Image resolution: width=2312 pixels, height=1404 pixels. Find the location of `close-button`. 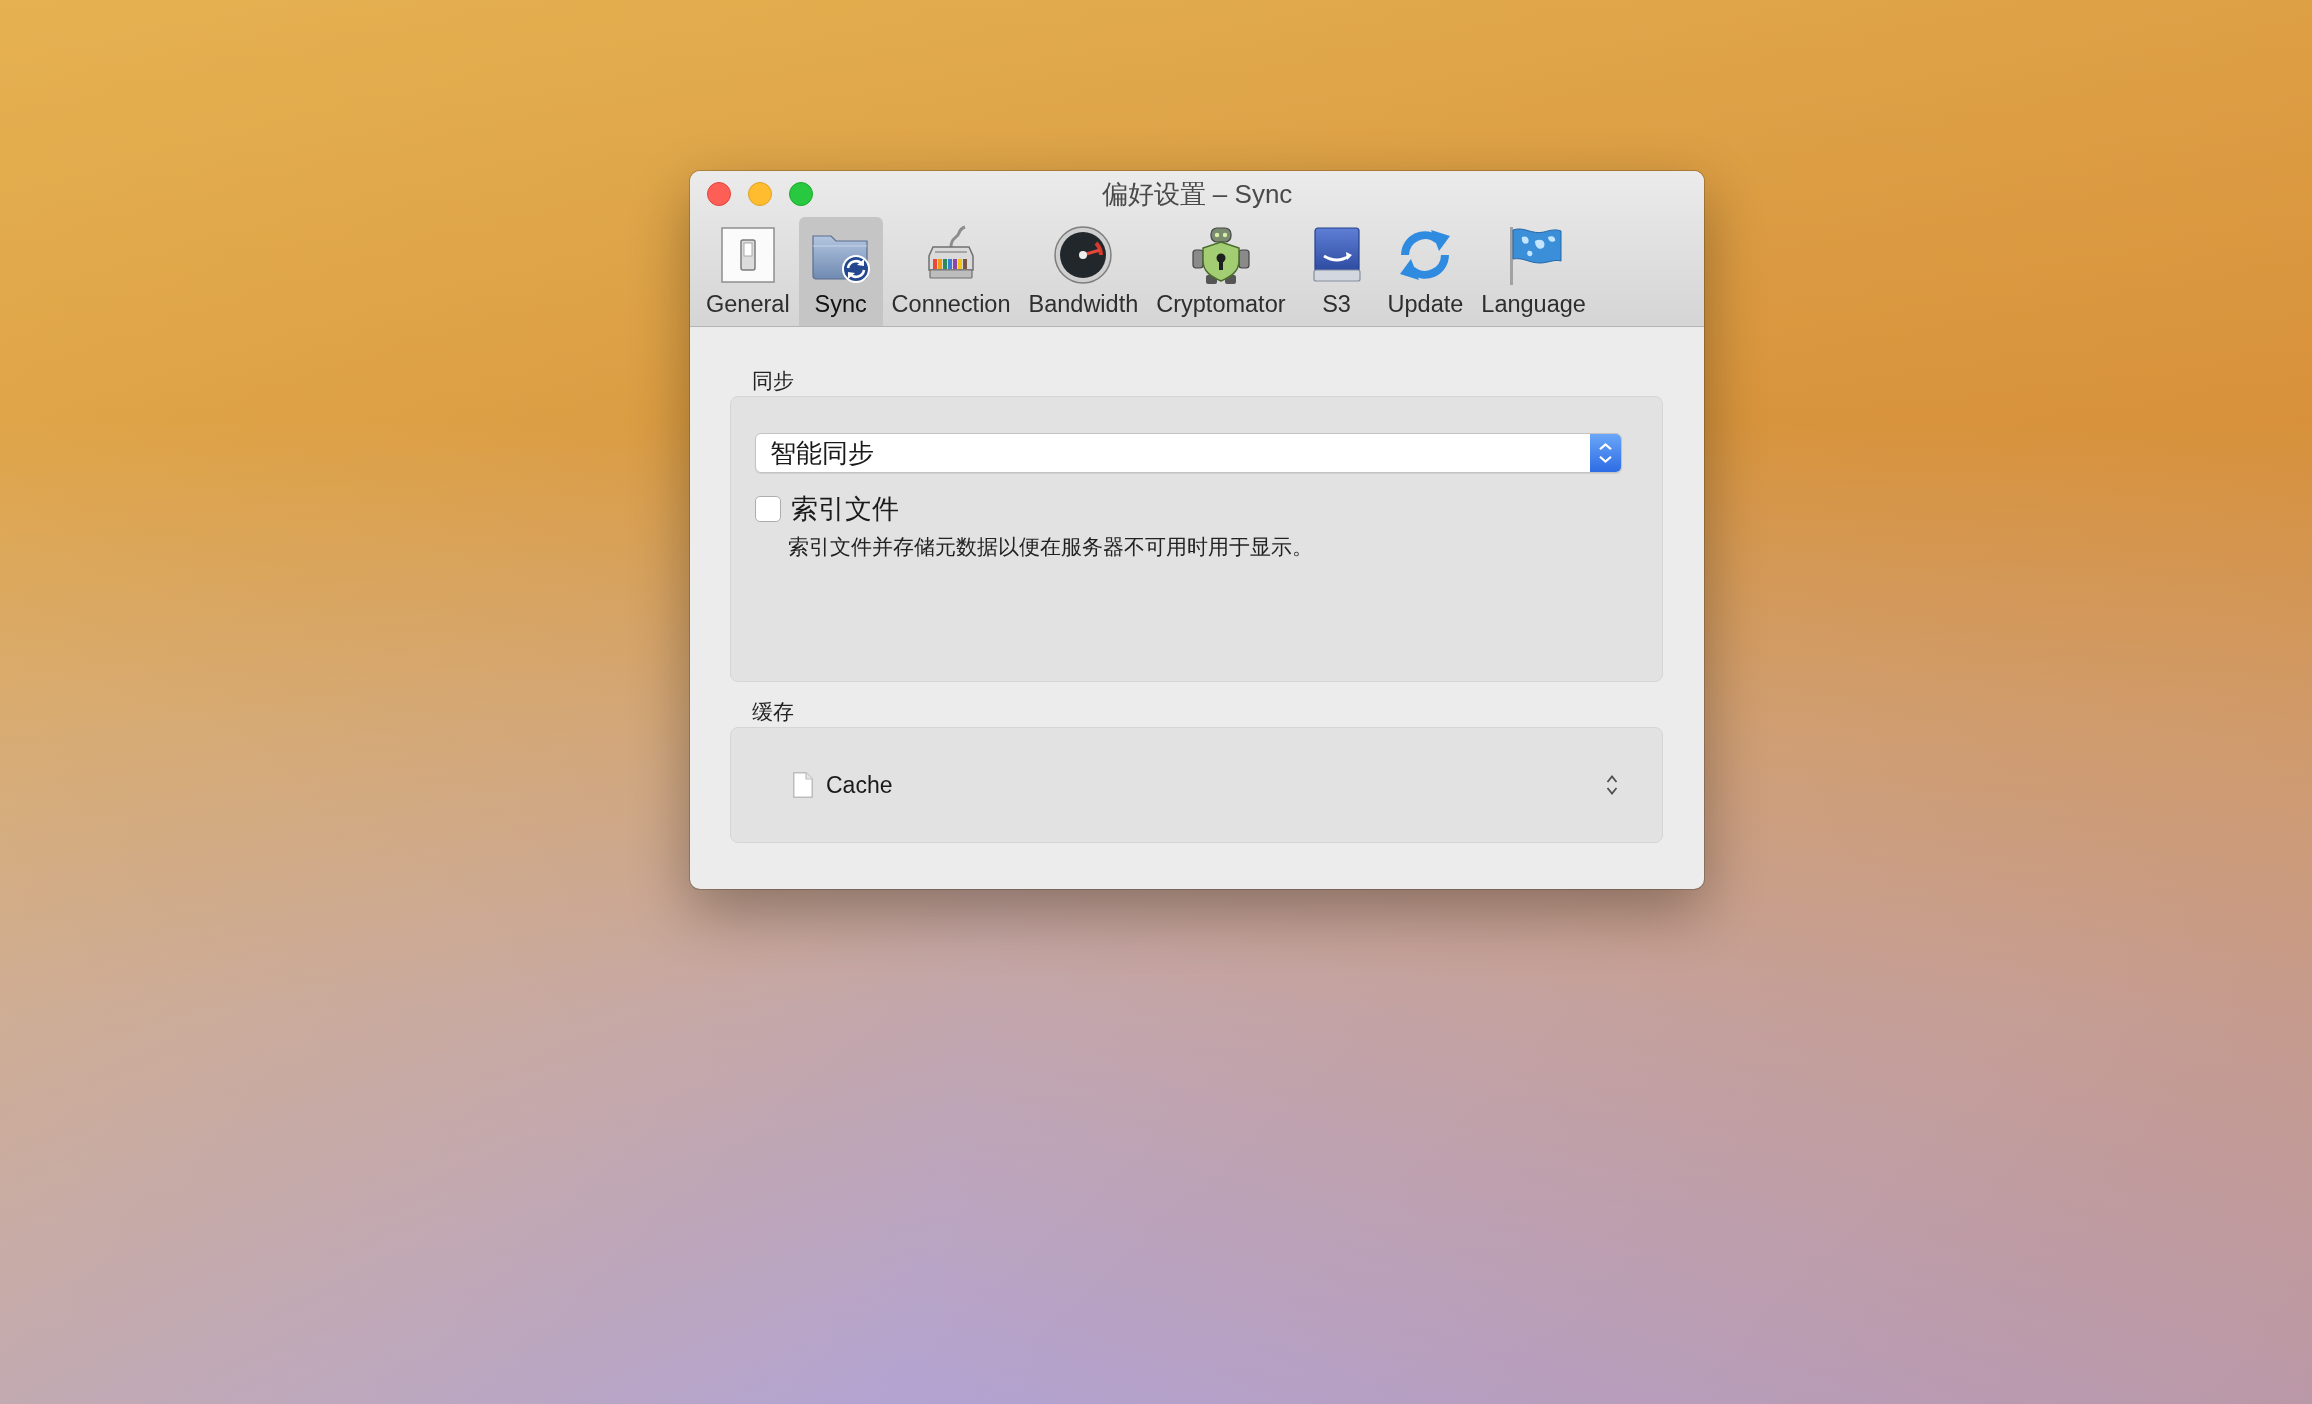

close-button is located at coordinates (719, 194).